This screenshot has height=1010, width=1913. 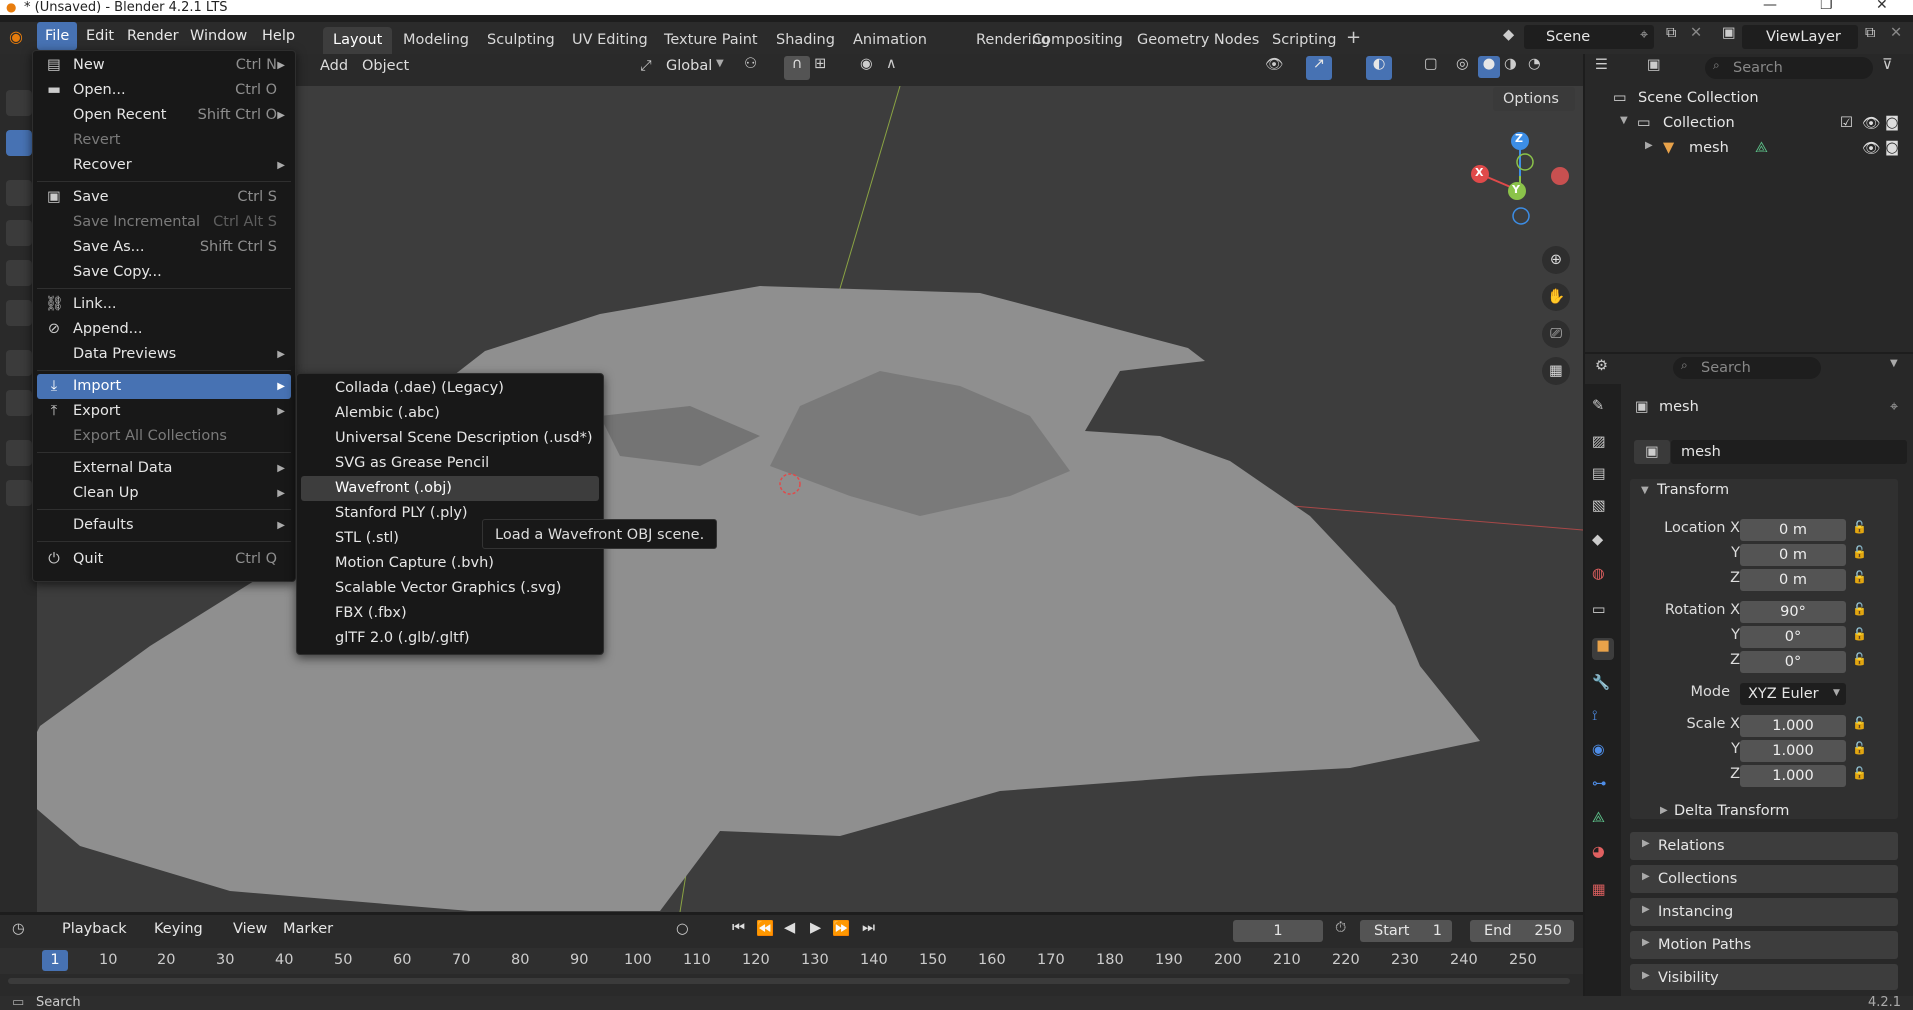 I want to click on scale-z-field: 1.000, so click(x=1793, y=776).